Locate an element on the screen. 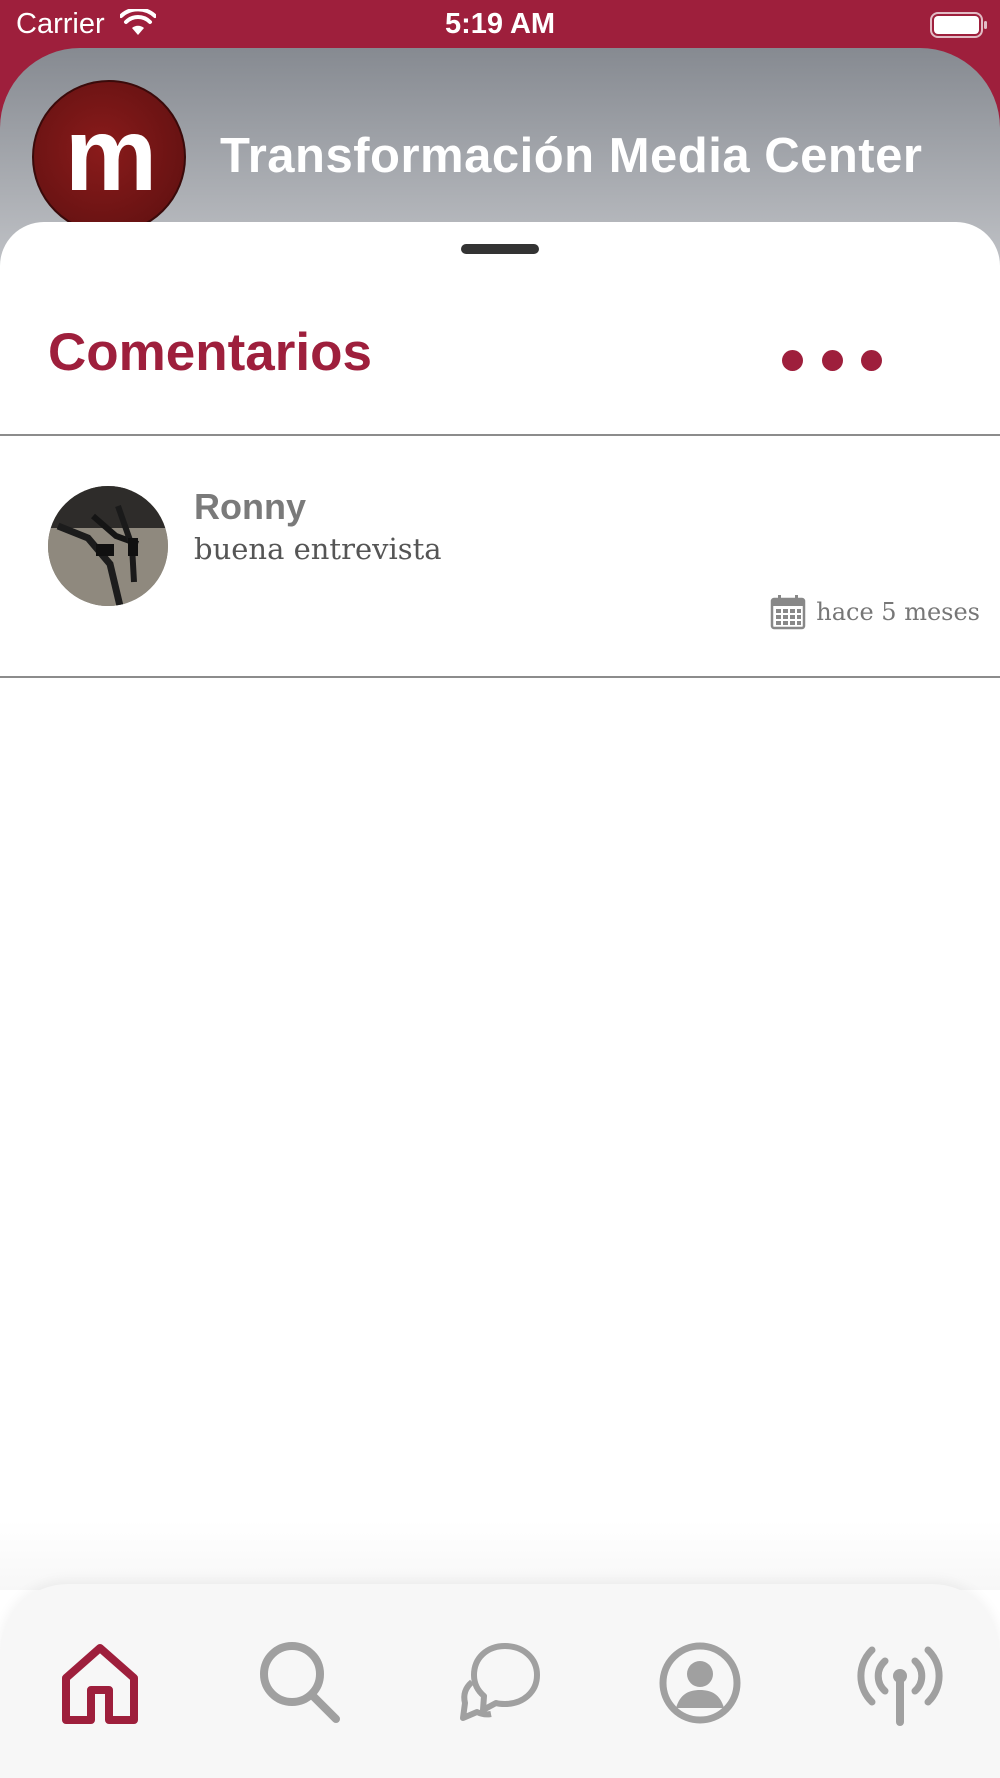 Image resolution: width=1000 pixels, height=1778 pixels. status-bar: Carrier 5:19 AM is located at coordinates (500, 25).